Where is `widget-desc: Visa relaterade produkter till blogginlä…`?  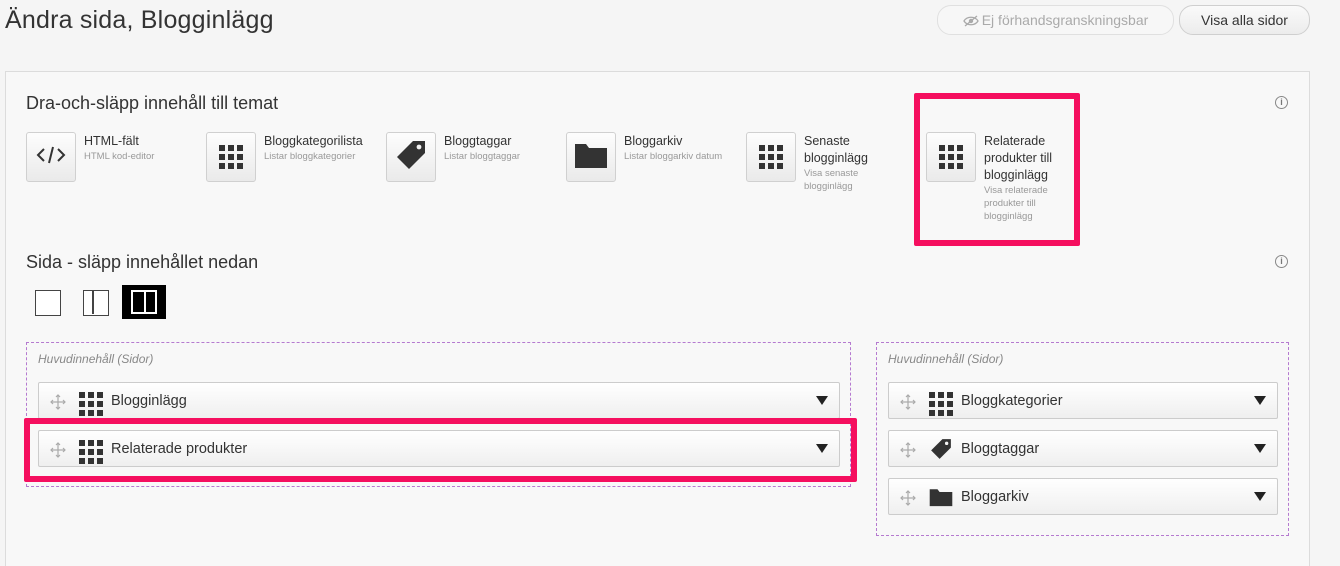
widget-desc: Visa relaterade produkter till blogginlä… is located at coordinates (1016, 203).